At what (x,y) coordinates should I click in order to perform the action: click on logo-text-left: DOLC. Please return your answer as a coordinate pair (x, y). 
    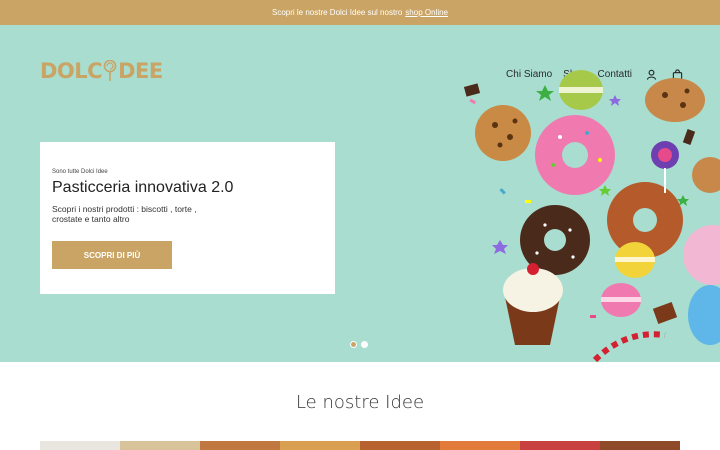
    Looking at the image, I should click on (71, 71).